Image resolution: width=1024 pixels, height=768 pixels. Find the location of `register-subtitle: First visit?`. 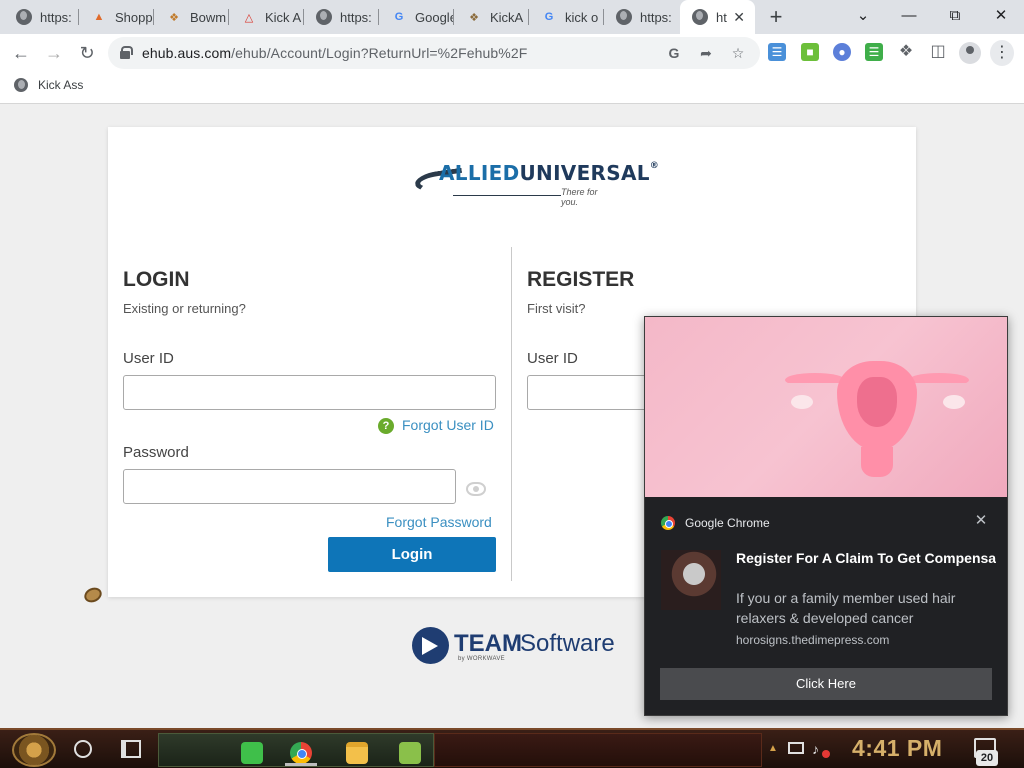

register-subtitle: First visit? is located at coordinates (556, 308).